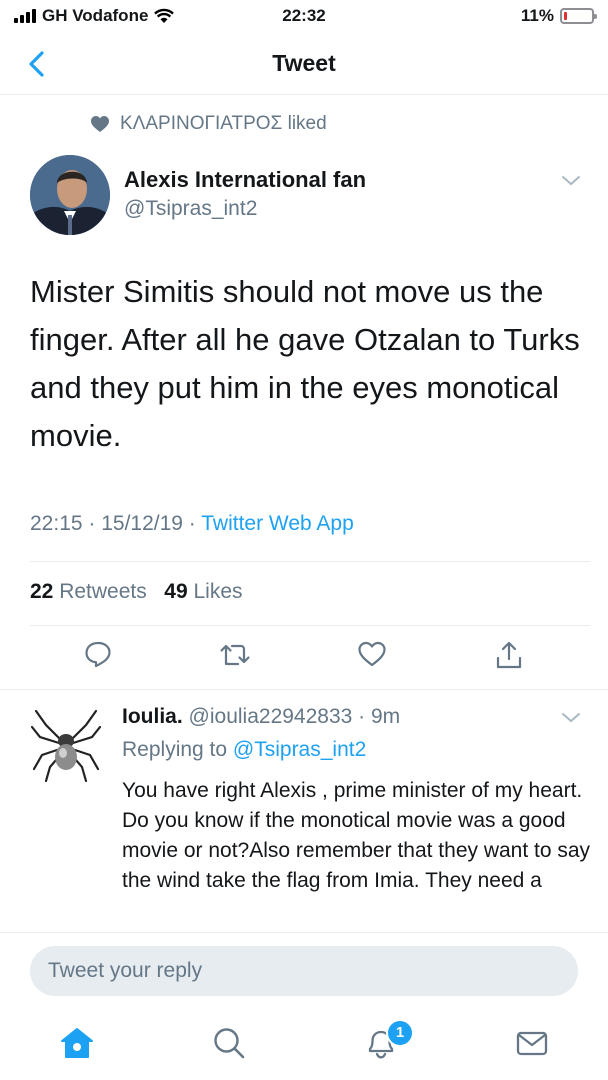  I want to click on heart-filled-icon, so click(100, 124).